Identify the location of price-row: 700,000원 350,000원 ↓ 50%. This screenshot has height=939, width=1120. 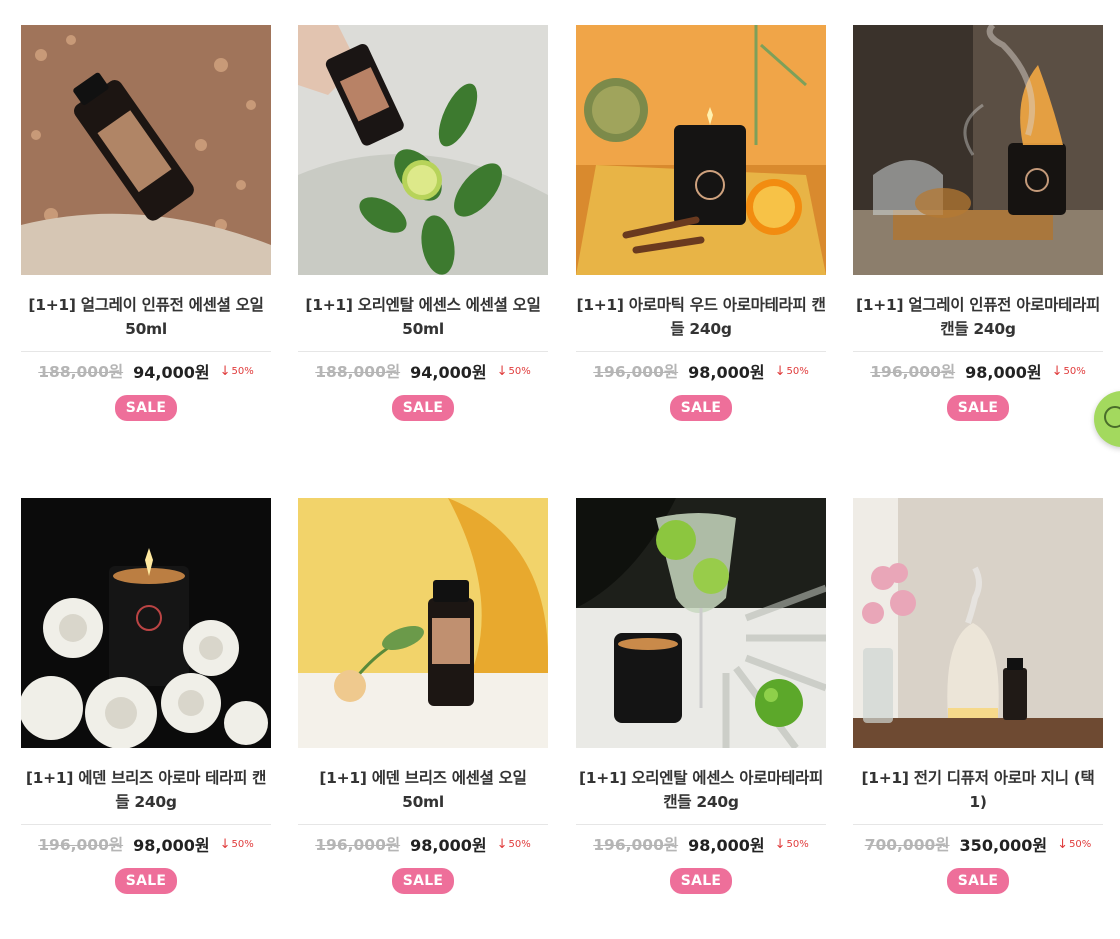
(978, 844).